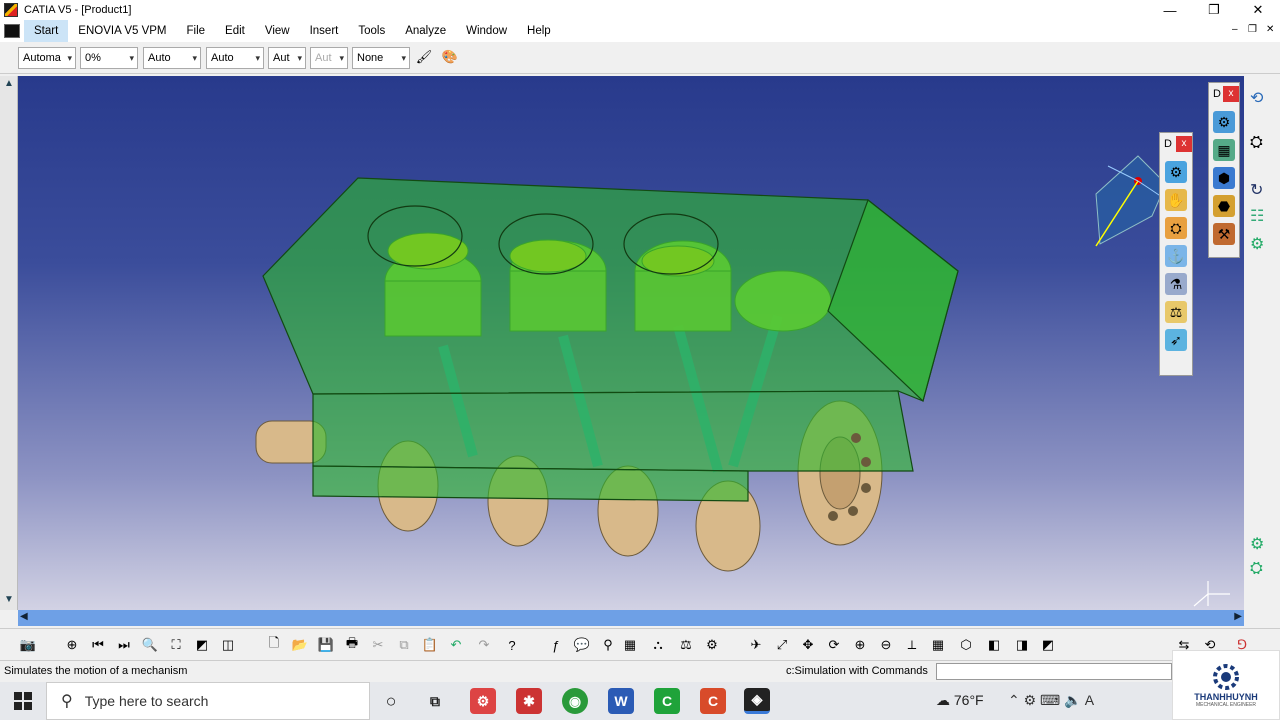 This screenshot has height=720, width=1280. I want to click on undo-icon: ↶, so click(456, 645).